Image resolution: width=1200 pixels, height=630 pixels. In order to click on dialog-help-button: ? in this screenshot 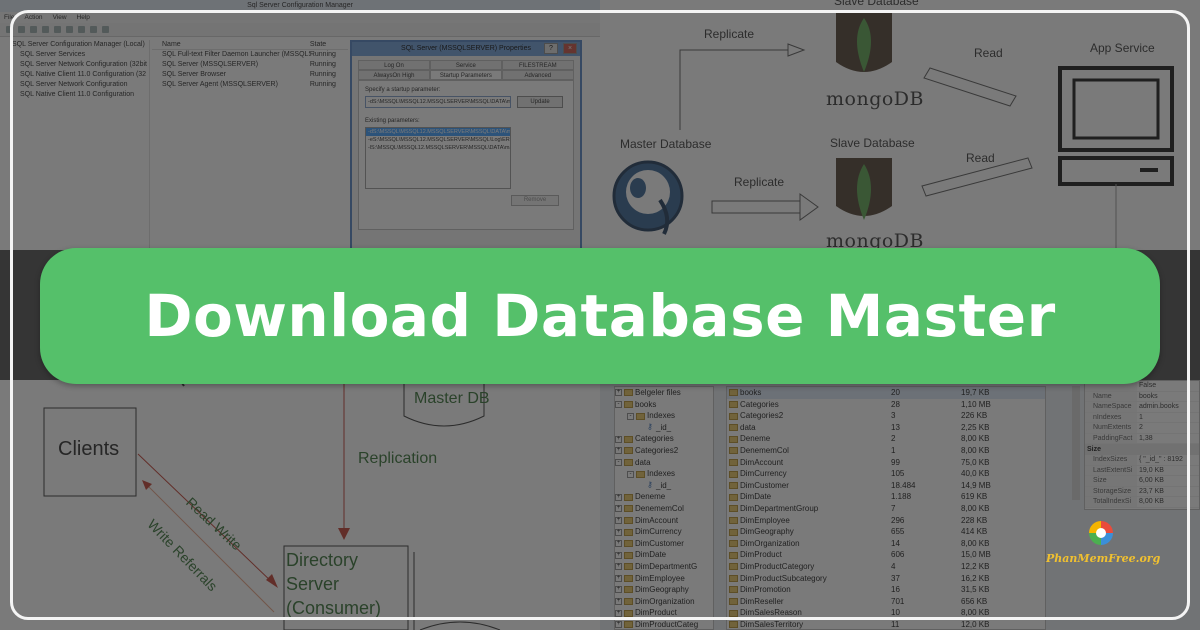, I will do `click(551, 48)`.